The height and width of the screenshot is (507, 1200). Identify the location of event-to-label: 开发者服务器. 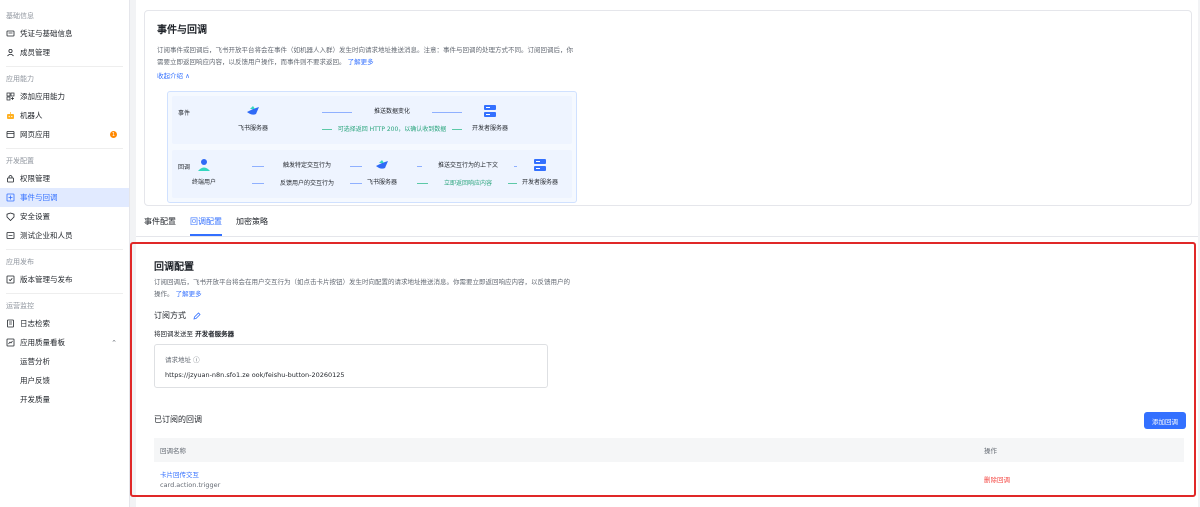
(490, 128).